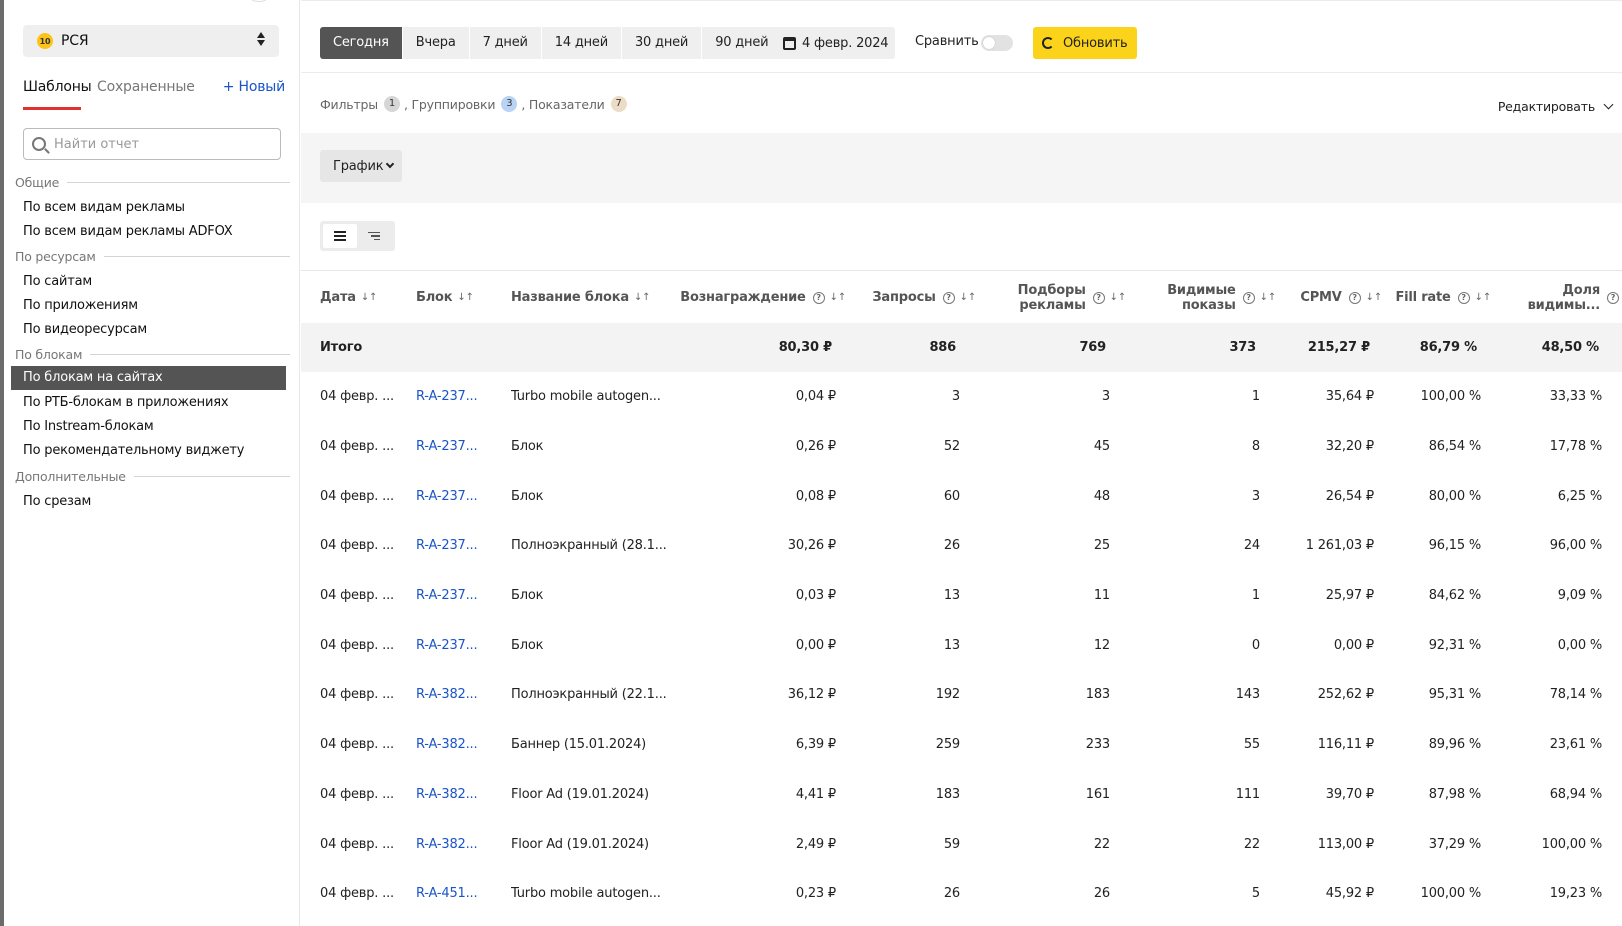 This screenshot has width=1622, height=926. Describe the element at coordinates (57, 87) in the screenshot. I see `tab-templates: Шаблоны` at that location.